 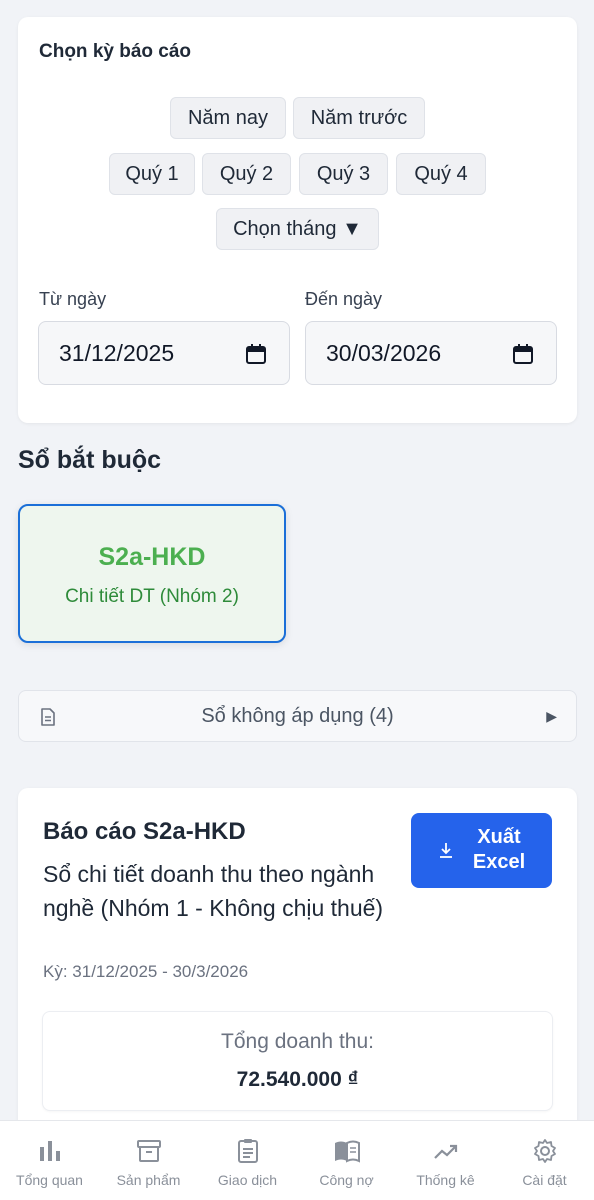 I want to click on nav-label-statistics: Thống kê, so click(x=445, y=1180).